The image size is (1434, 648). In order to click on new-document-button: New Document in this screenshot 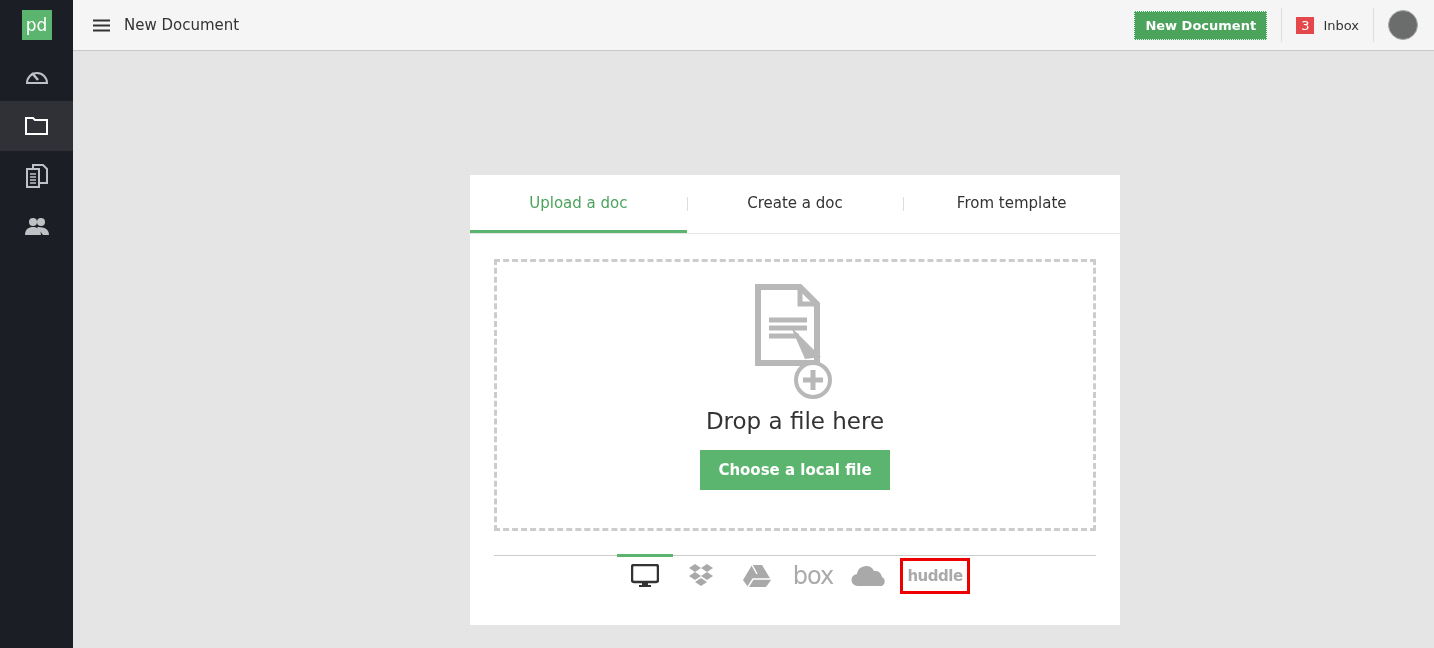, I will do `click(1201, 25)`.